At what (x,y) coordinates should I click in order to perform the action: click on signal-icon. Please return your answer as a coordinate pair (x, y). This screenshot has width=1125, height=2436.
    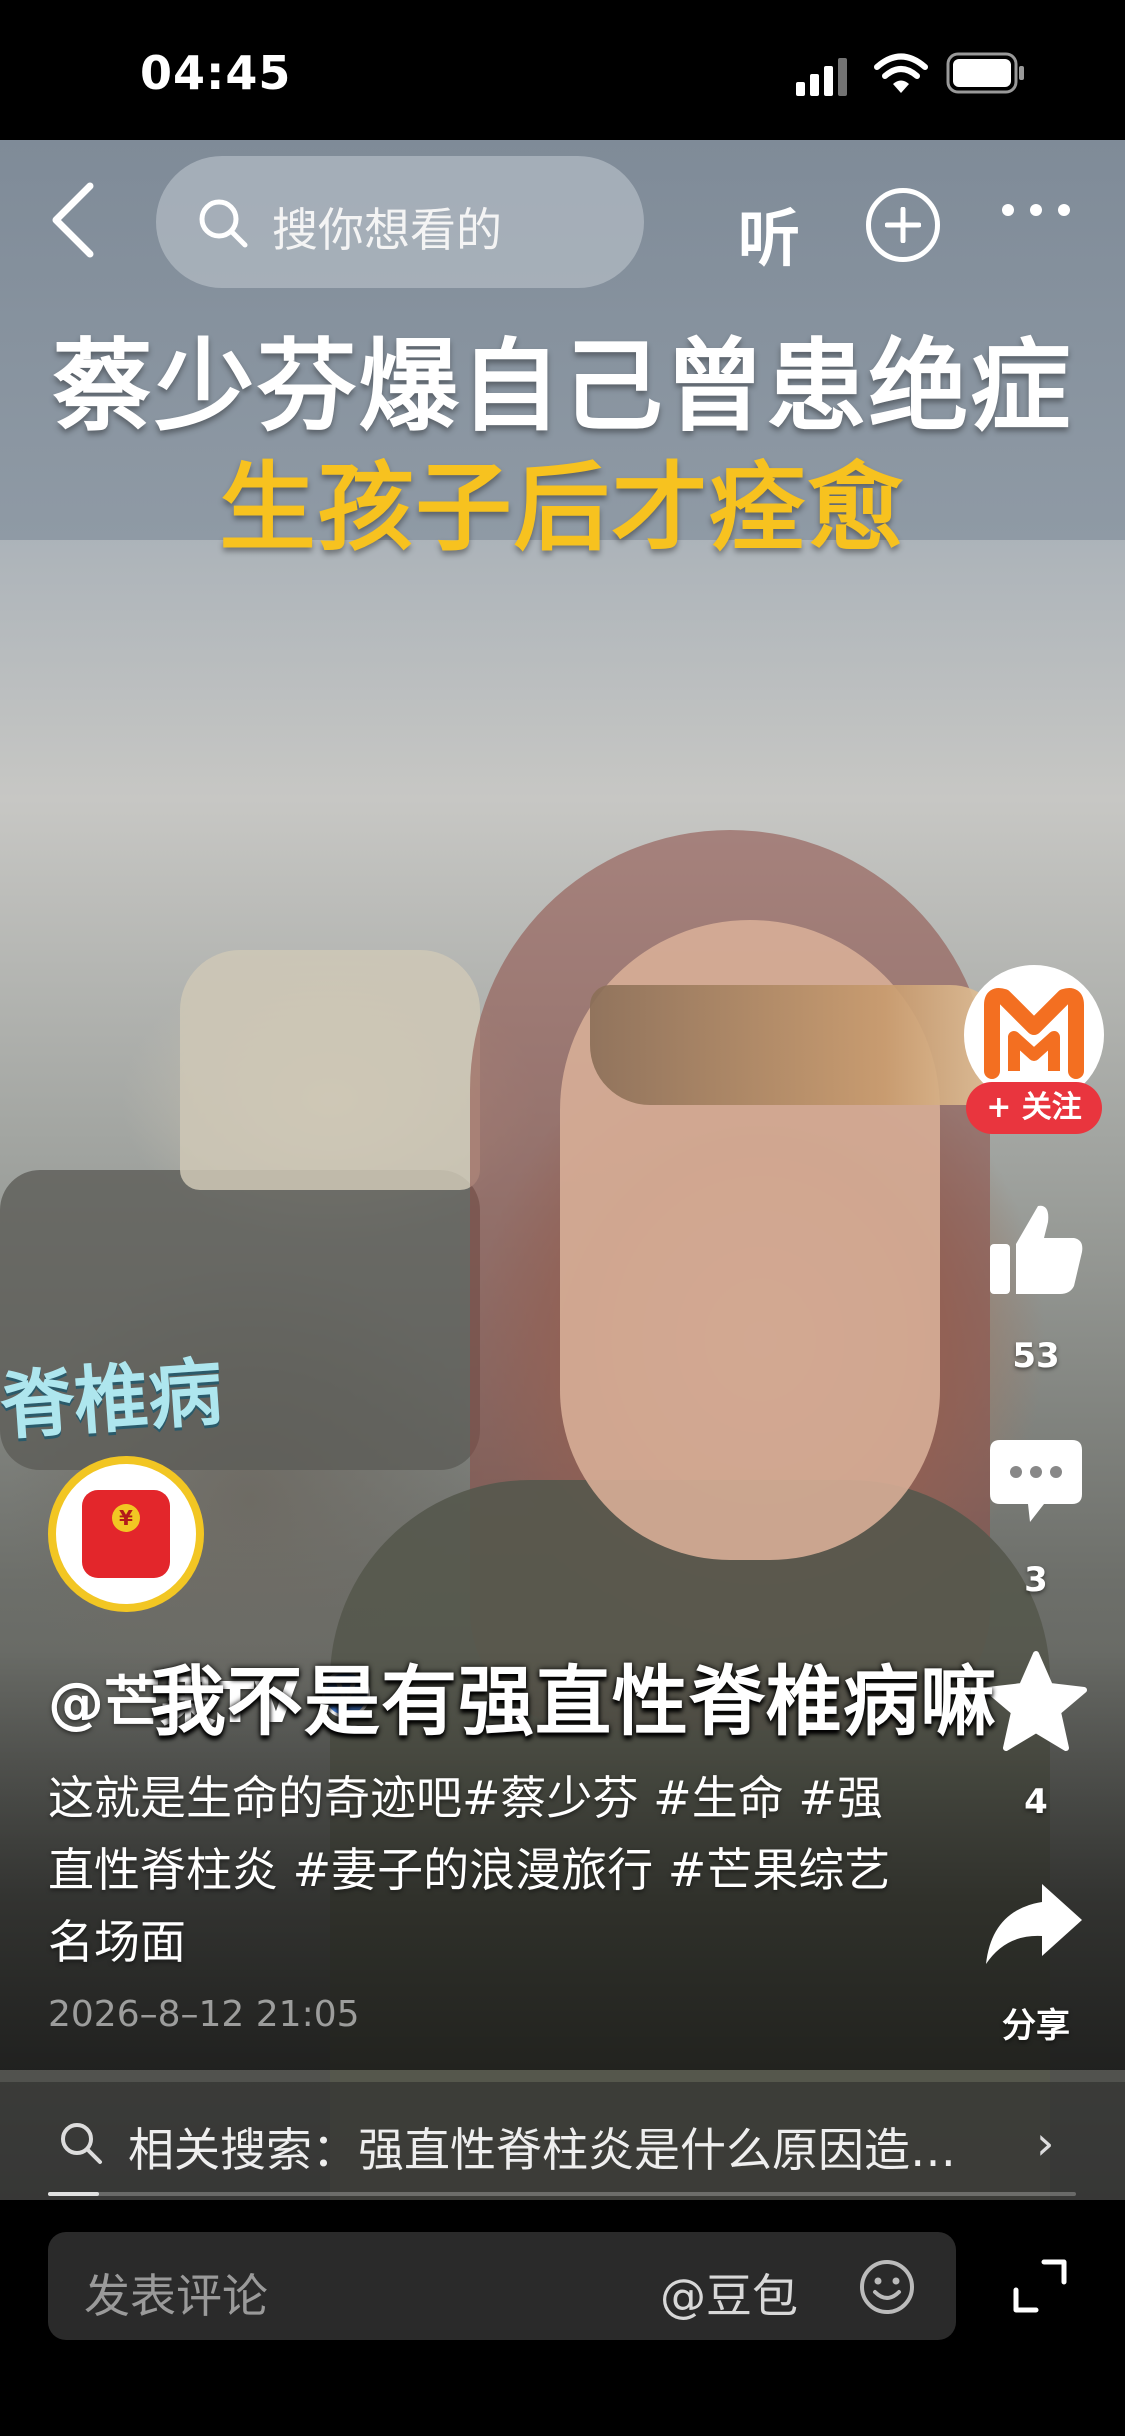
    Looking at the image, I should click on (821, 77).